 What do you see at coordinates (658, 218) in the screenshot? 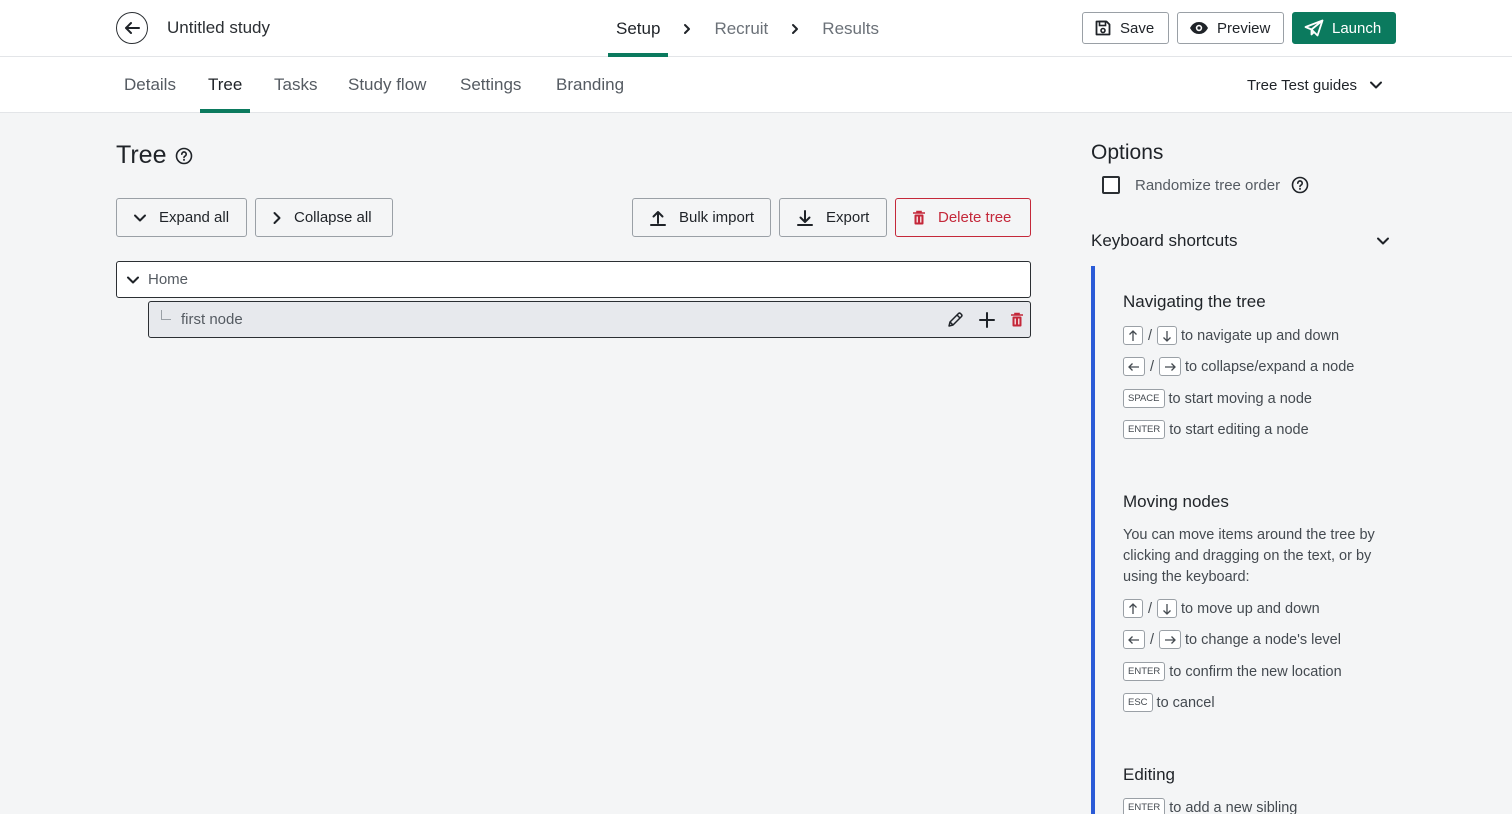
I see `upload-icon` at bounding box center [658, 218].